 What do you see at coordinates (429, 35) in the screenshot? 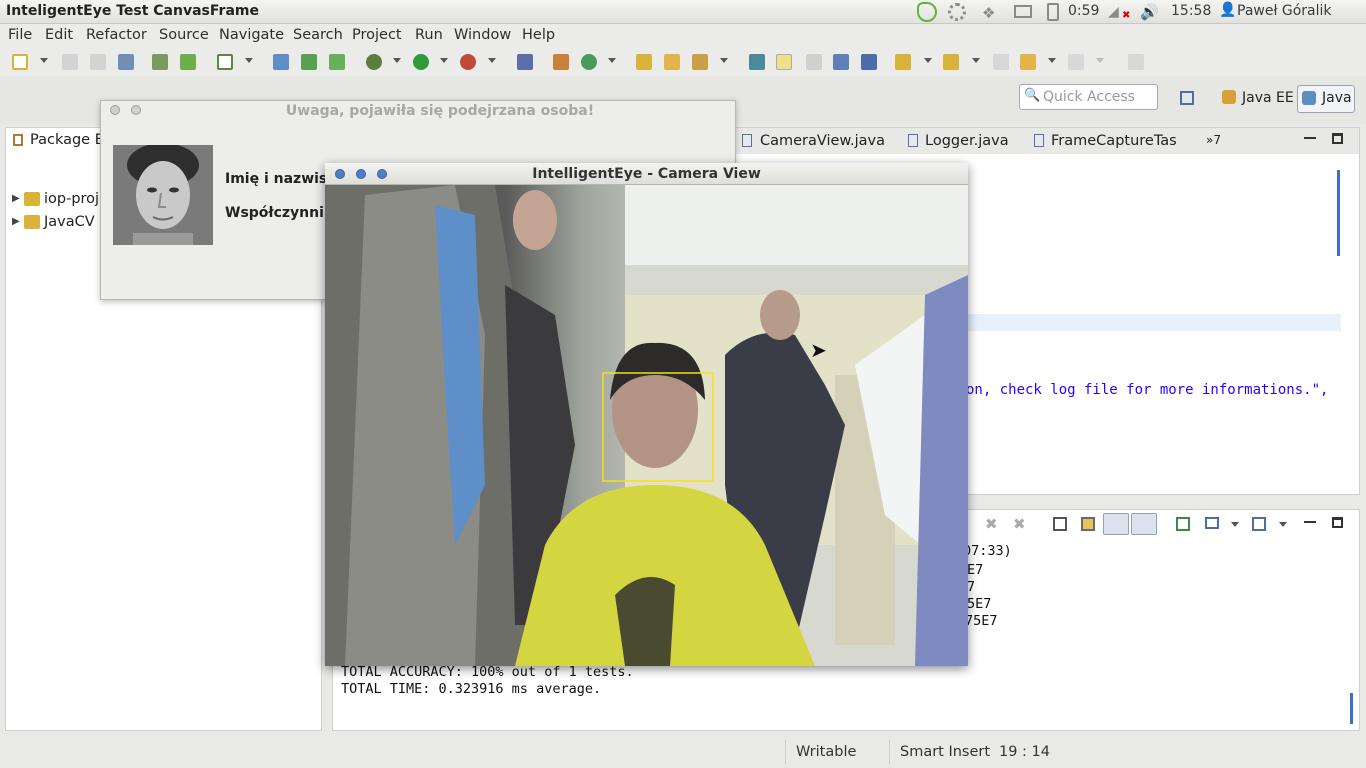
I see `menu-run: Run` at bounding box center [429, 35].